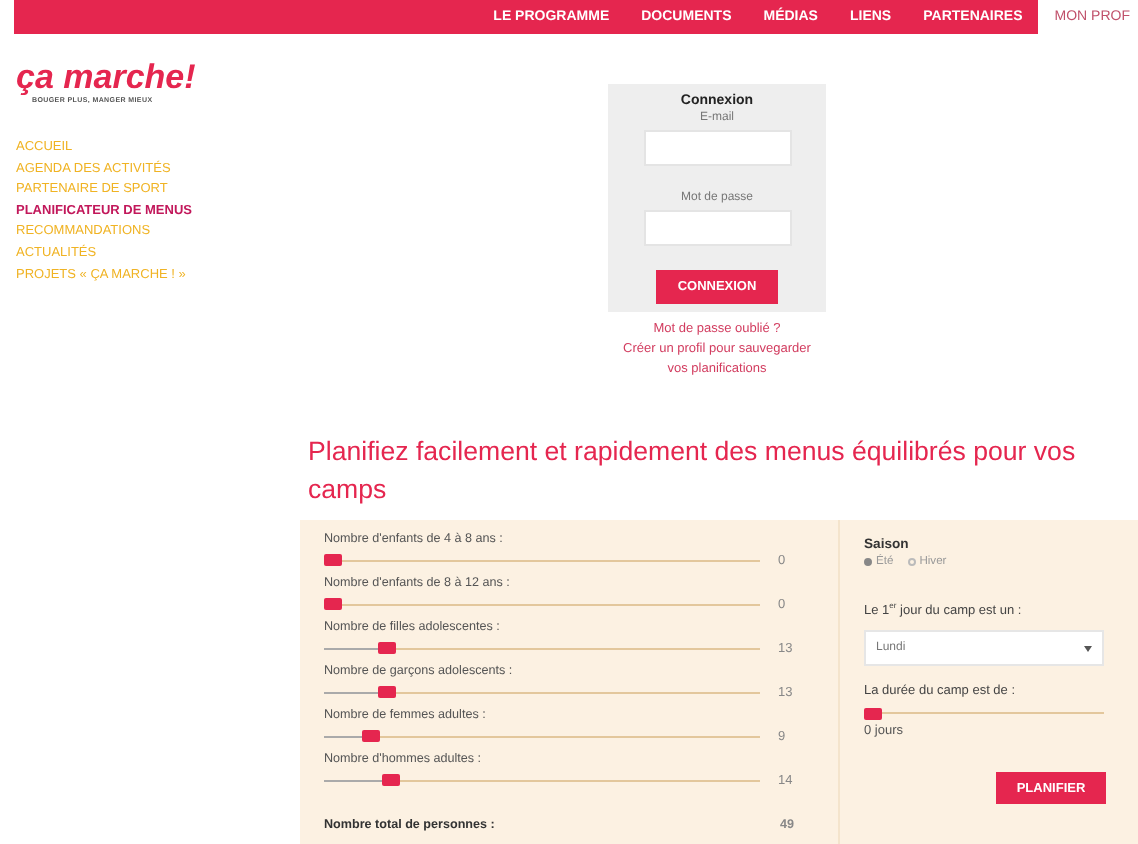  What do you see at coordinates (1088, 648) in the screenshot?
I see `caret-icon` at bounding box center [1088, 648].